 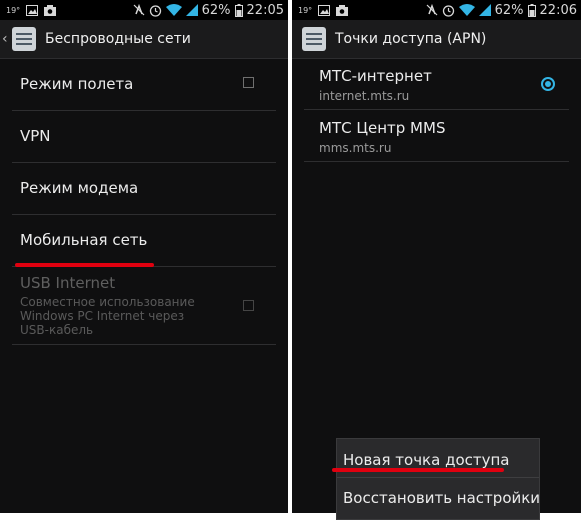 I want to click on settings-item-label: Мобильная сеть, so click(x=84, y=240).